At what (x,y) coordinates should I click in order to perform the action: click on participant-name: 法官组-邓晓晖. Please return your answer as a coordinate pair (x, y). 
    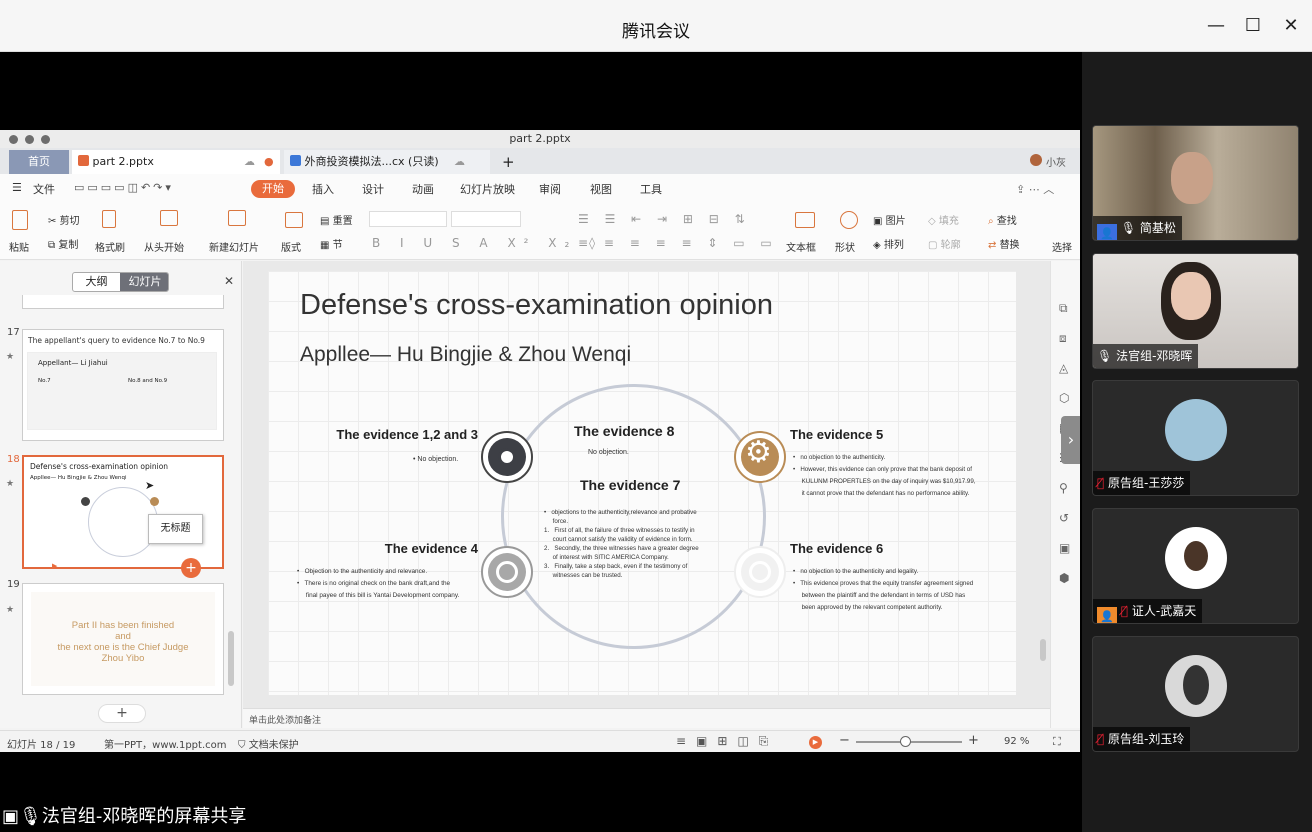
    Looking at the image, I should click on (1154, 356).